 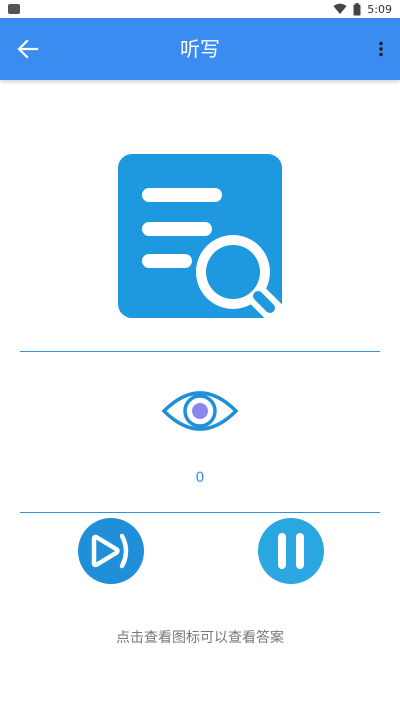 I want to click on notification-icon, so click(x=14, y=9).